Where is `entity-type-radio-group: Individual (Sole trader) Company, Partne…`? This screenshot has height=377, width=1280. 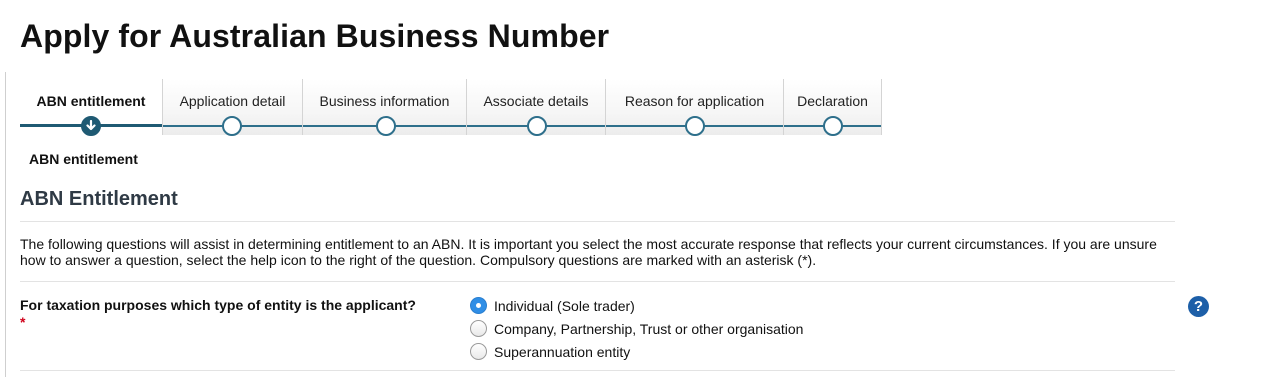 entity-type-radio-group: Individual (Sole trader) Company, Partne… is located at coordinates (636, 328).